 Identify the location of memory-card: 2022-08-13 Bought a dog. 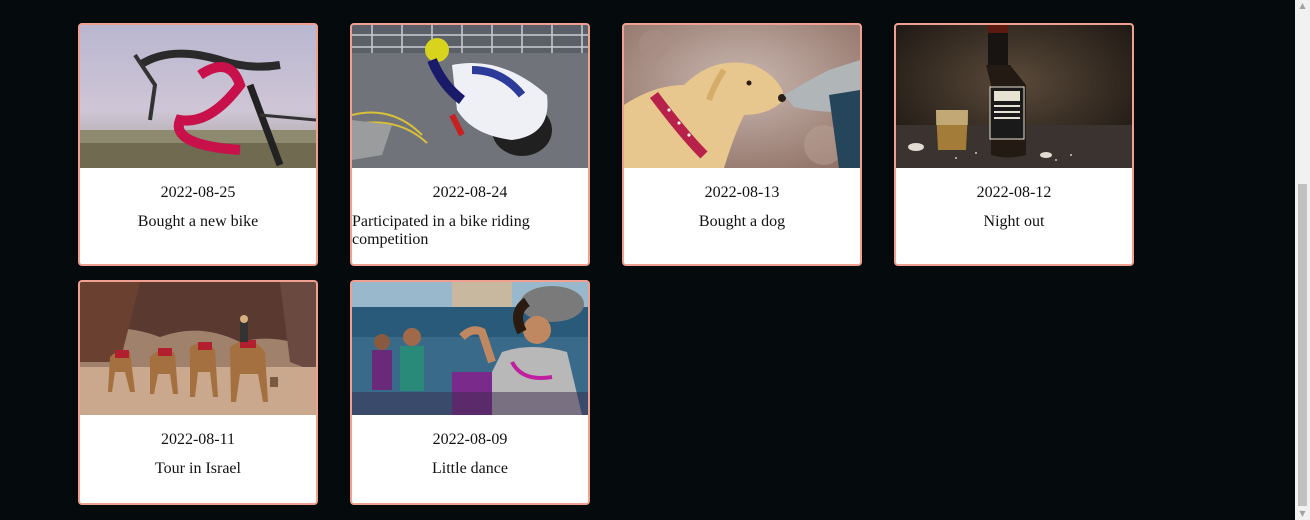
(742, 144).